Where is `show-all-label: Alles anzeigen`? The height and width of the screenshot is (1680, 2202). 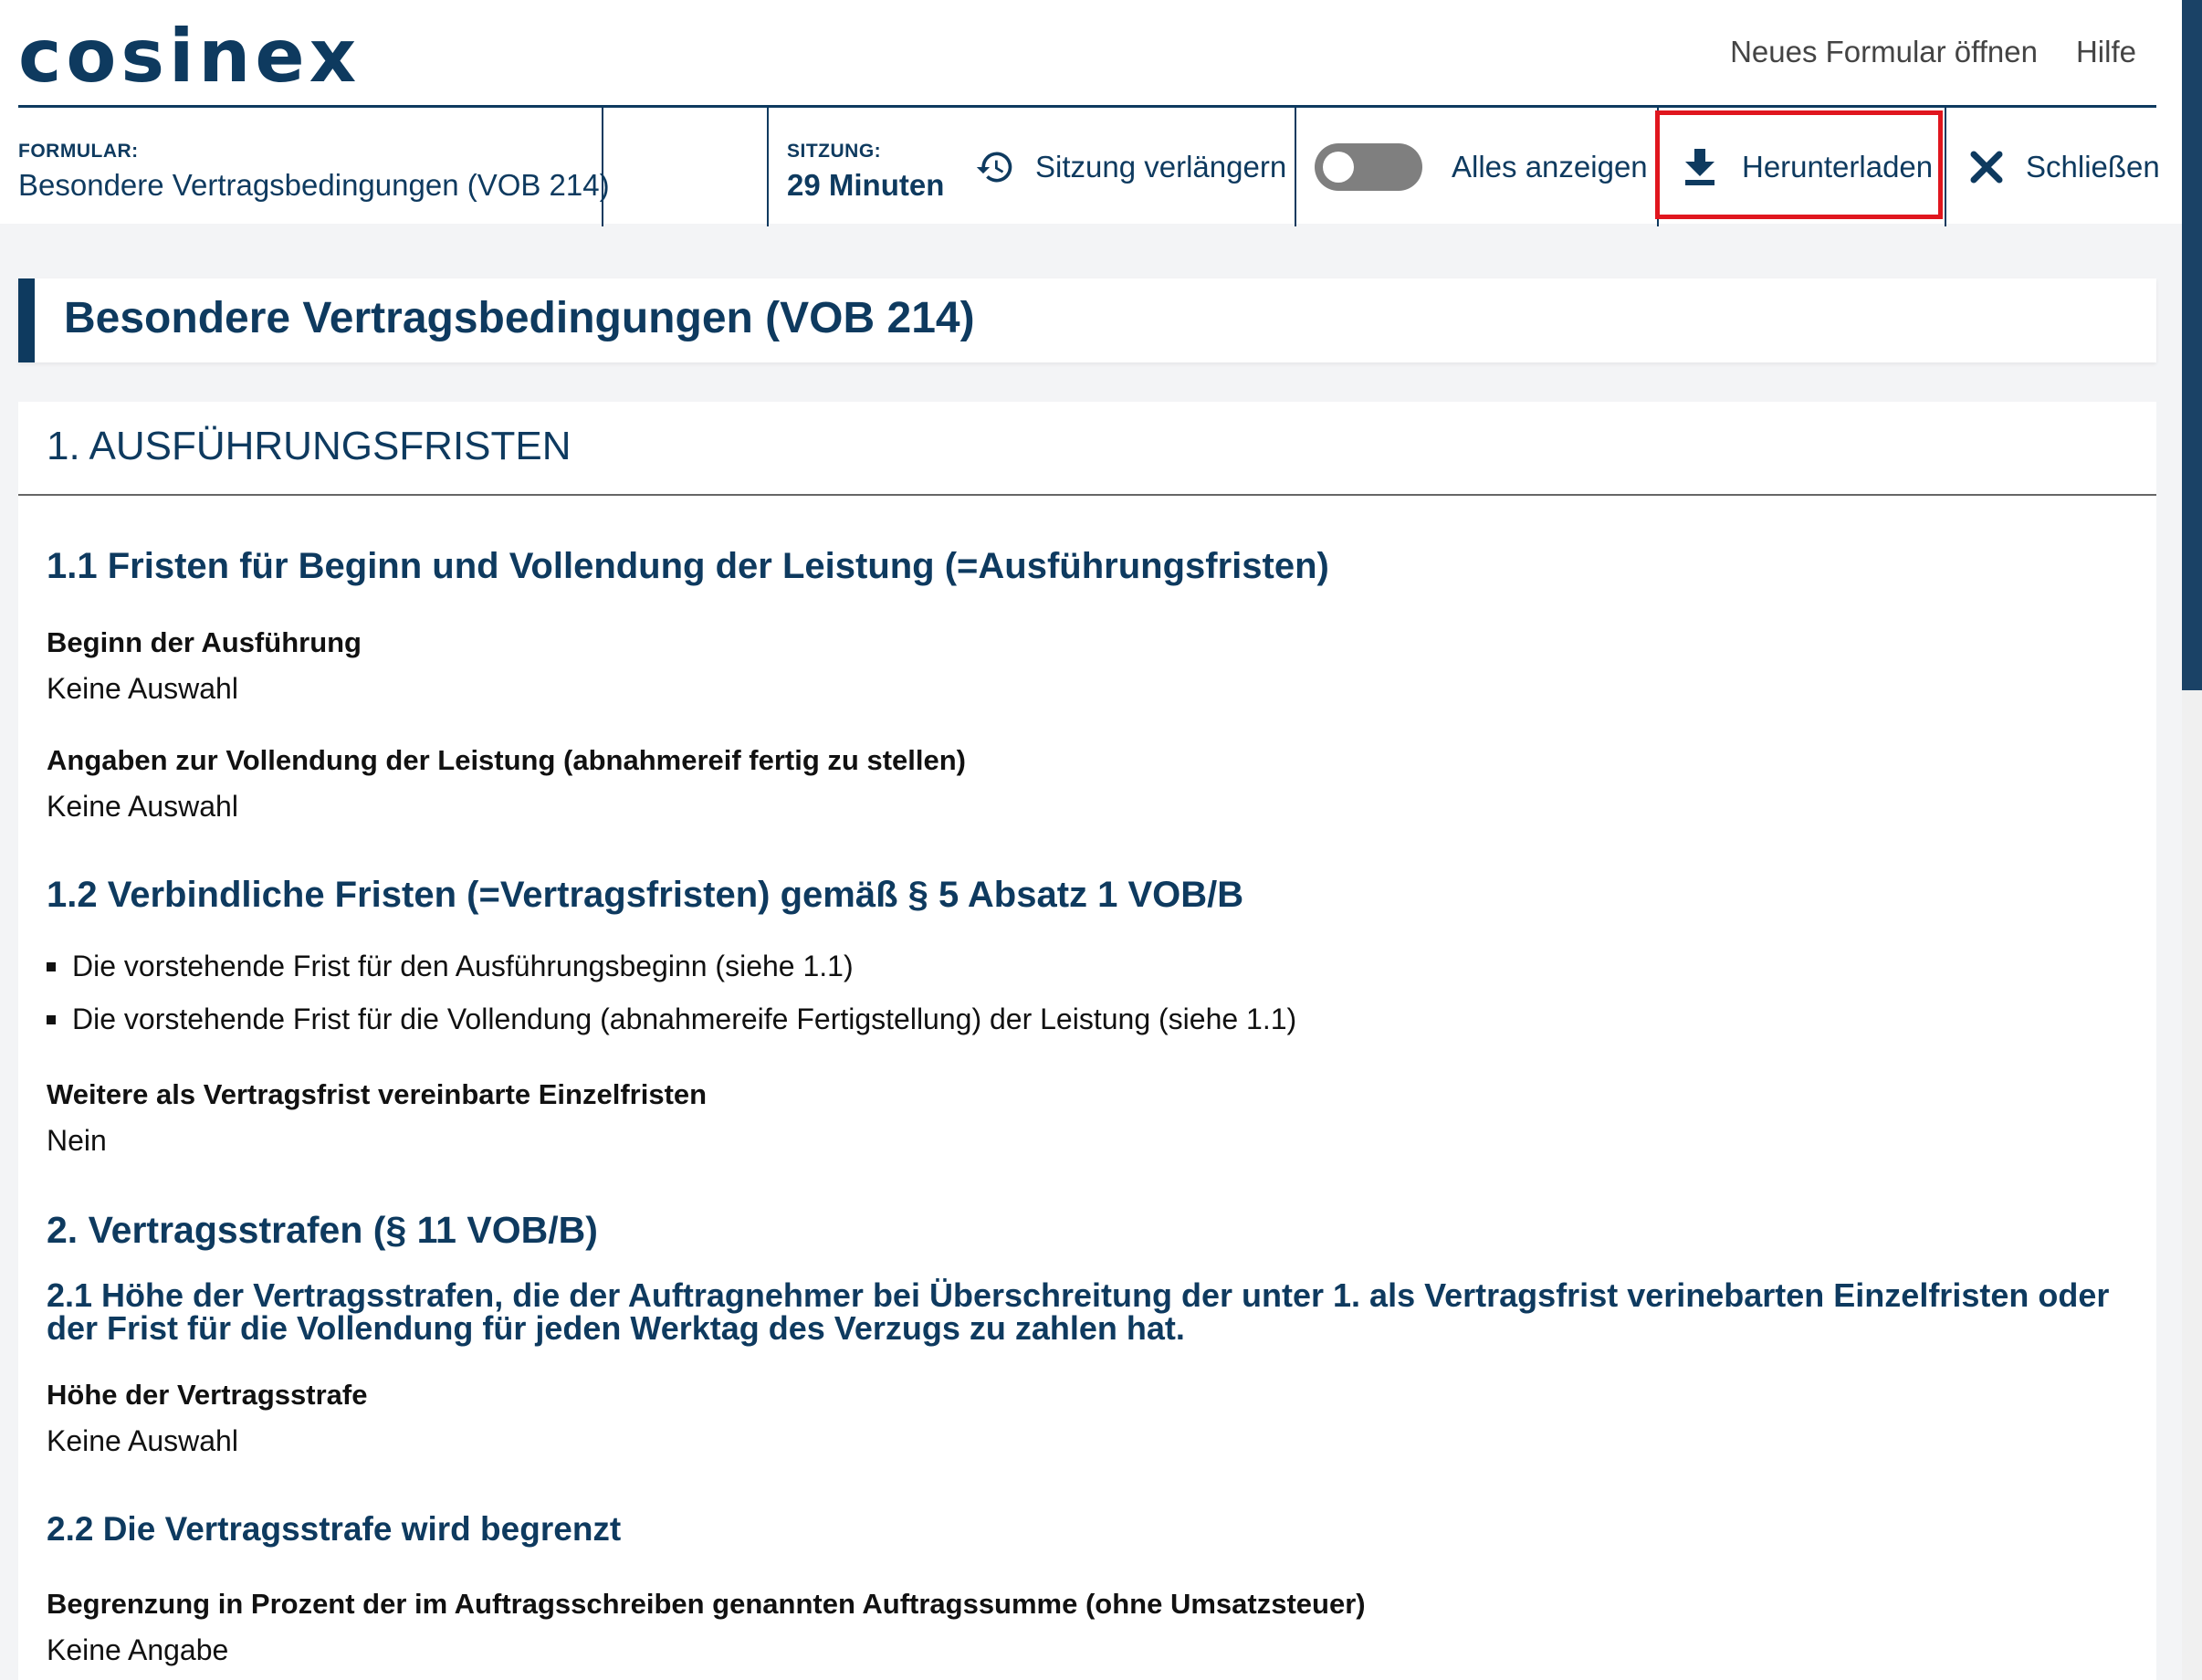
show-all-label: Alles anzeigen is located at coordinates (1550, 167).